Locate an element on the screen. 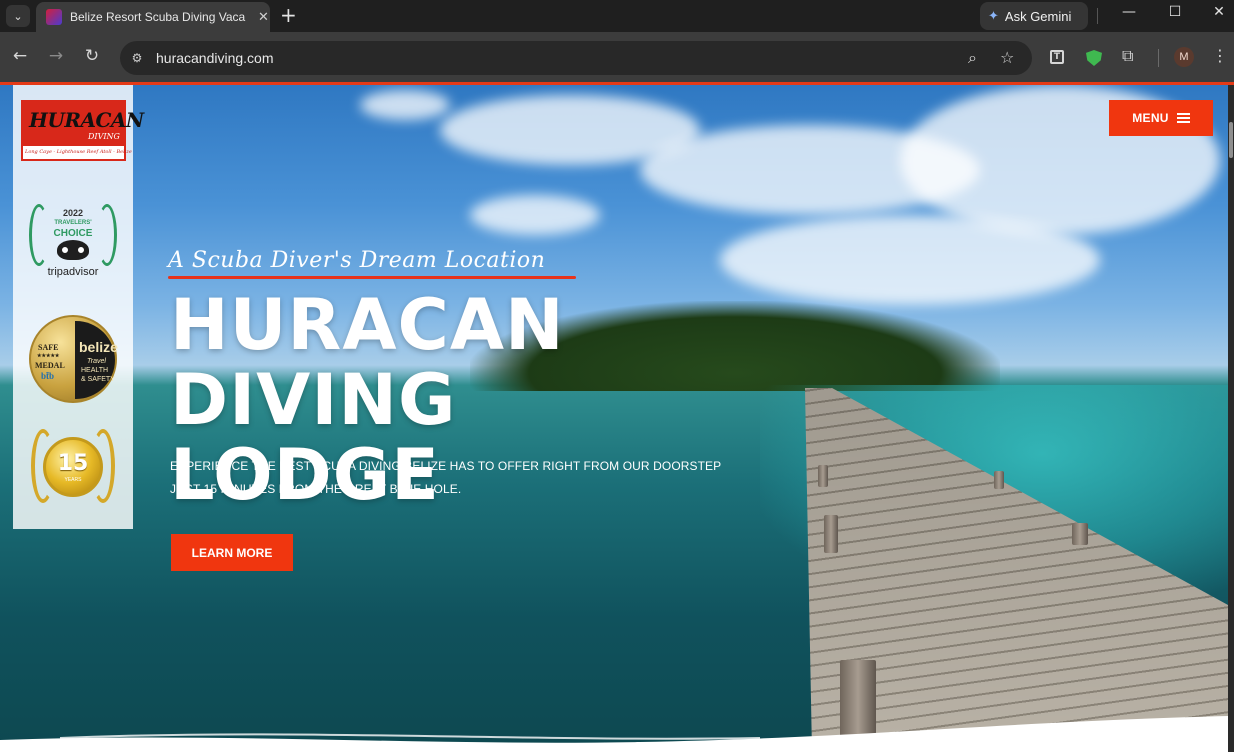 The width and height of the screenshot is (1234, 752). logo-sub: DIVING is located at coordinates (104, 136).